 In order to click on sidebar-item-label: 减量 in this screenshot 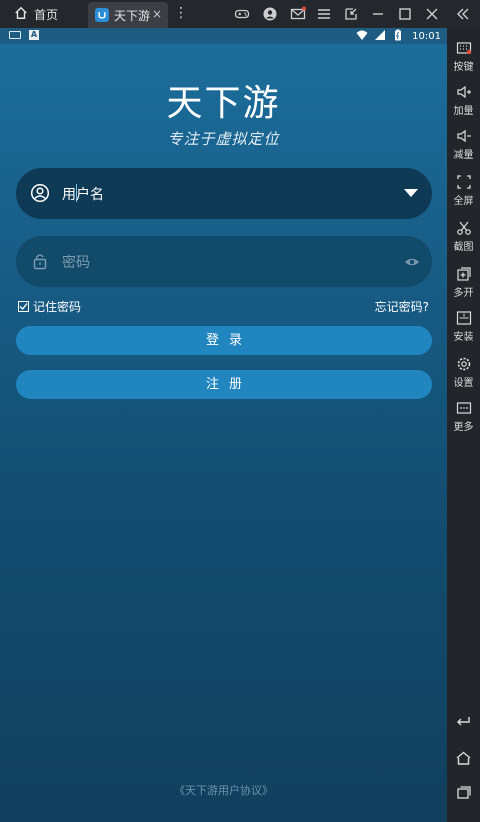, I will do `click(463, 155)`.